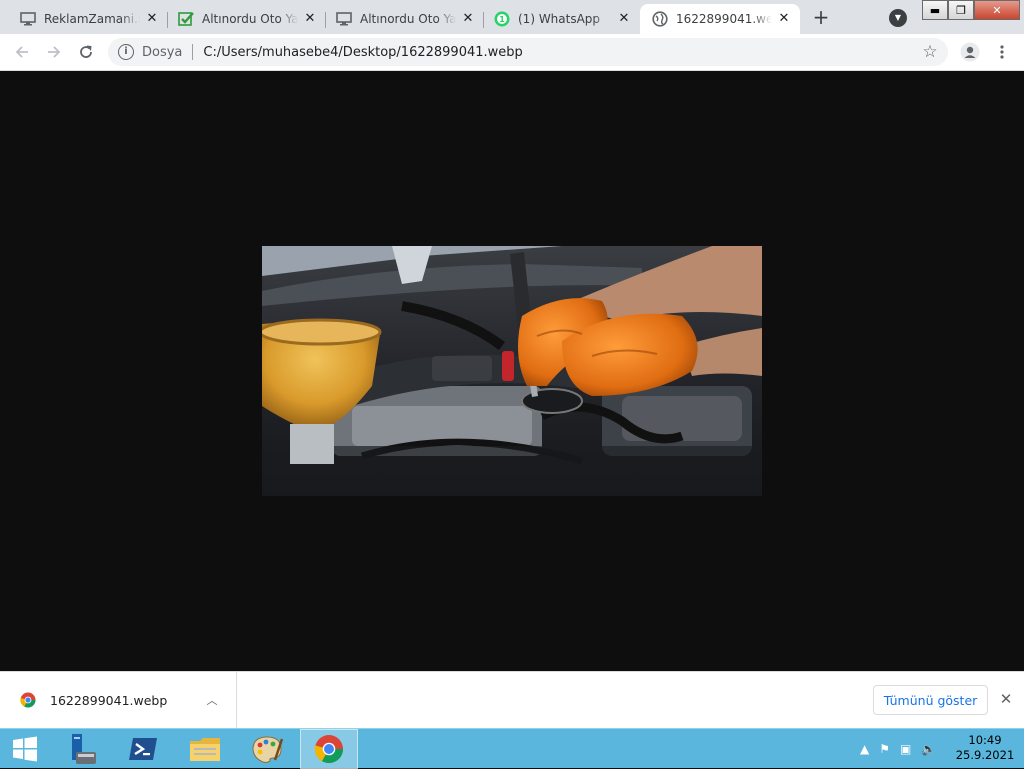 The width and height of the screenshot is (1024, 769). I want to click on tab-title: (1) WhatsApp, so click(559, 19).